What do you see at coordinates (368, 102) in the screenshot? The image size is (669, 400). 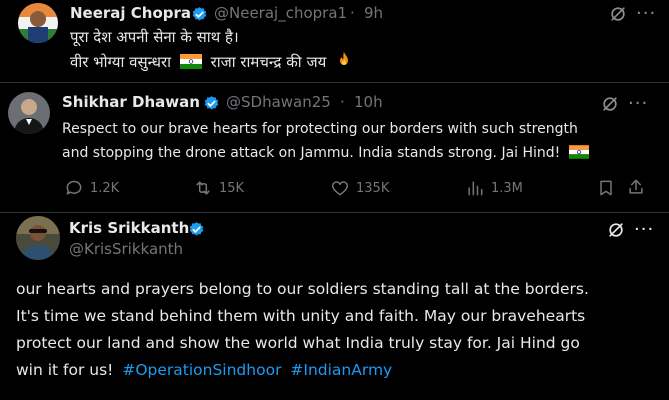 I see `post-time: 10h` at bounding box center [368, 102].